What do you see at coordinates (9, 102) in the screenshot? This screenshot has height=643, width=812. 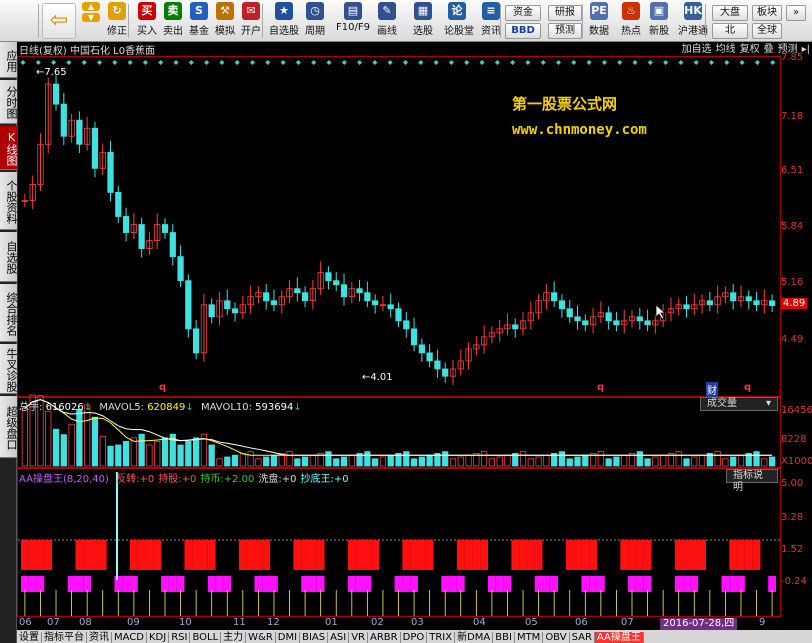 I see `left-tab-1: 分时图` at bounding box center [9, 102].